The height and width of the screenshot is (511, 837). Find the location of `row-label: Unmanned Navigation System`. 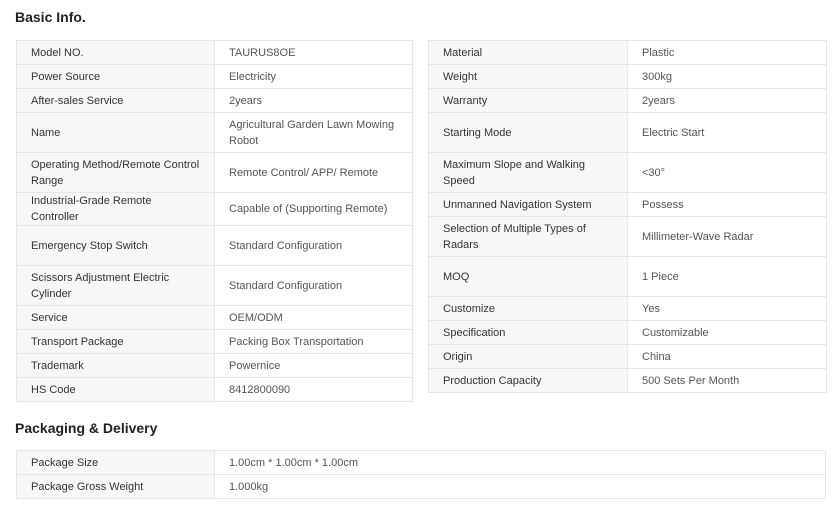

row-label: Unmanned Navigation System is located at coordinates (528, 204).